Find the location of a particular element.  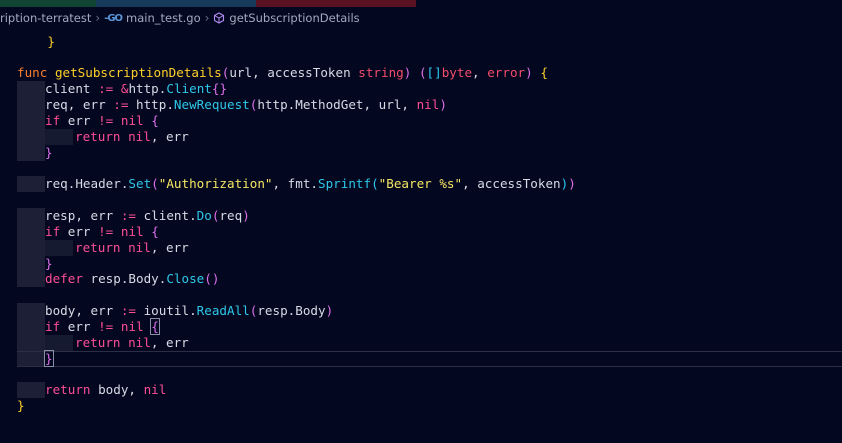

bracket-match: } is located at coordinates (49, 358).